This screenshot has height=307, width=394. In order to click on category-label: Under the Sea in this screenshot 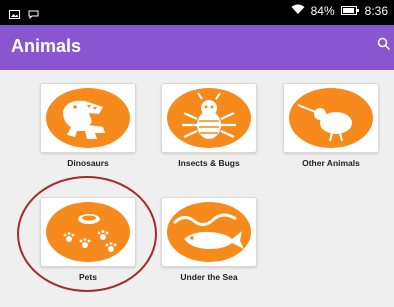, I will do `click(209, 277)`.